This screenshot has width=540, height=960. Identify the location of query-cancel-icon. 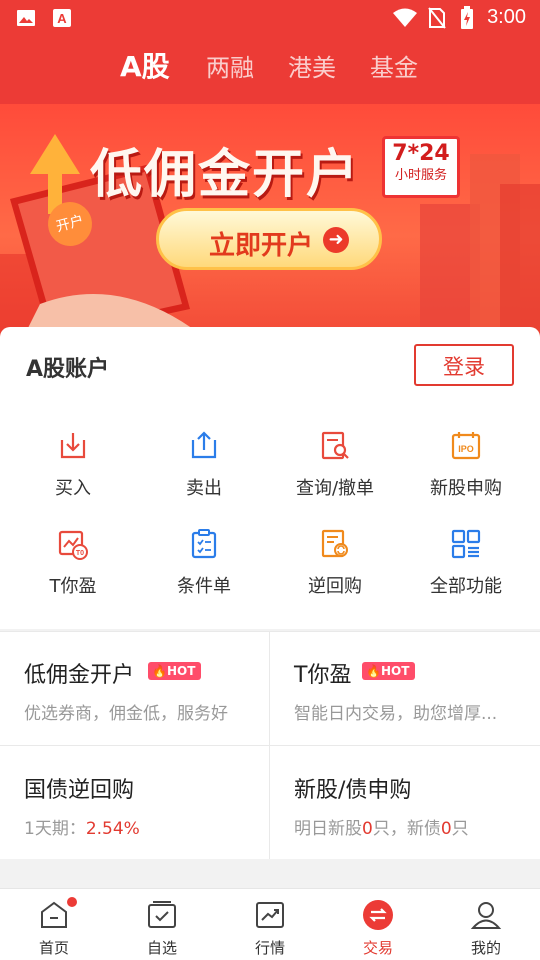
(335, 445).